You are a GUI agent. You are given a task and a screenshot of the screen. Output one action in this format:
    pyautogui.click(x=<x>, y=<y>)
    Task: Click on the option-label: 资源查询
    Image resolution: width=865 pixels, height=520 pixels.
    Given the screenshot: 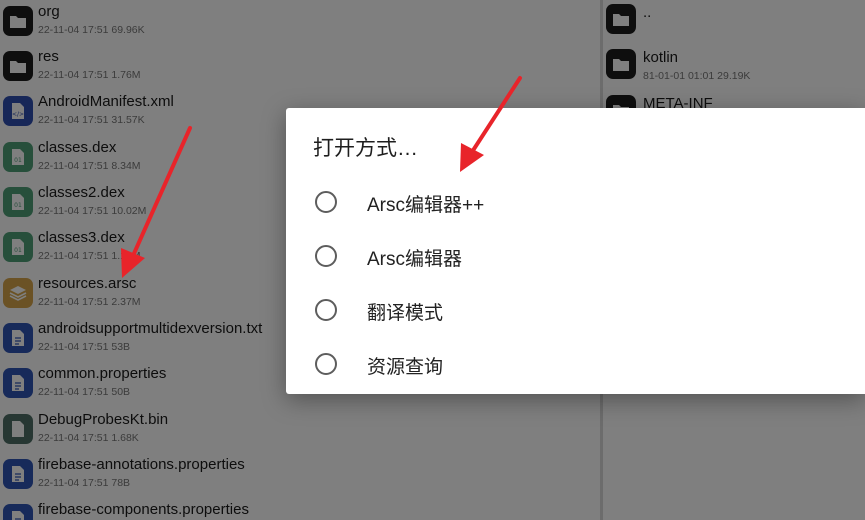 What is the action you would take?
    pyautogui.click(x=405, y=367)
    